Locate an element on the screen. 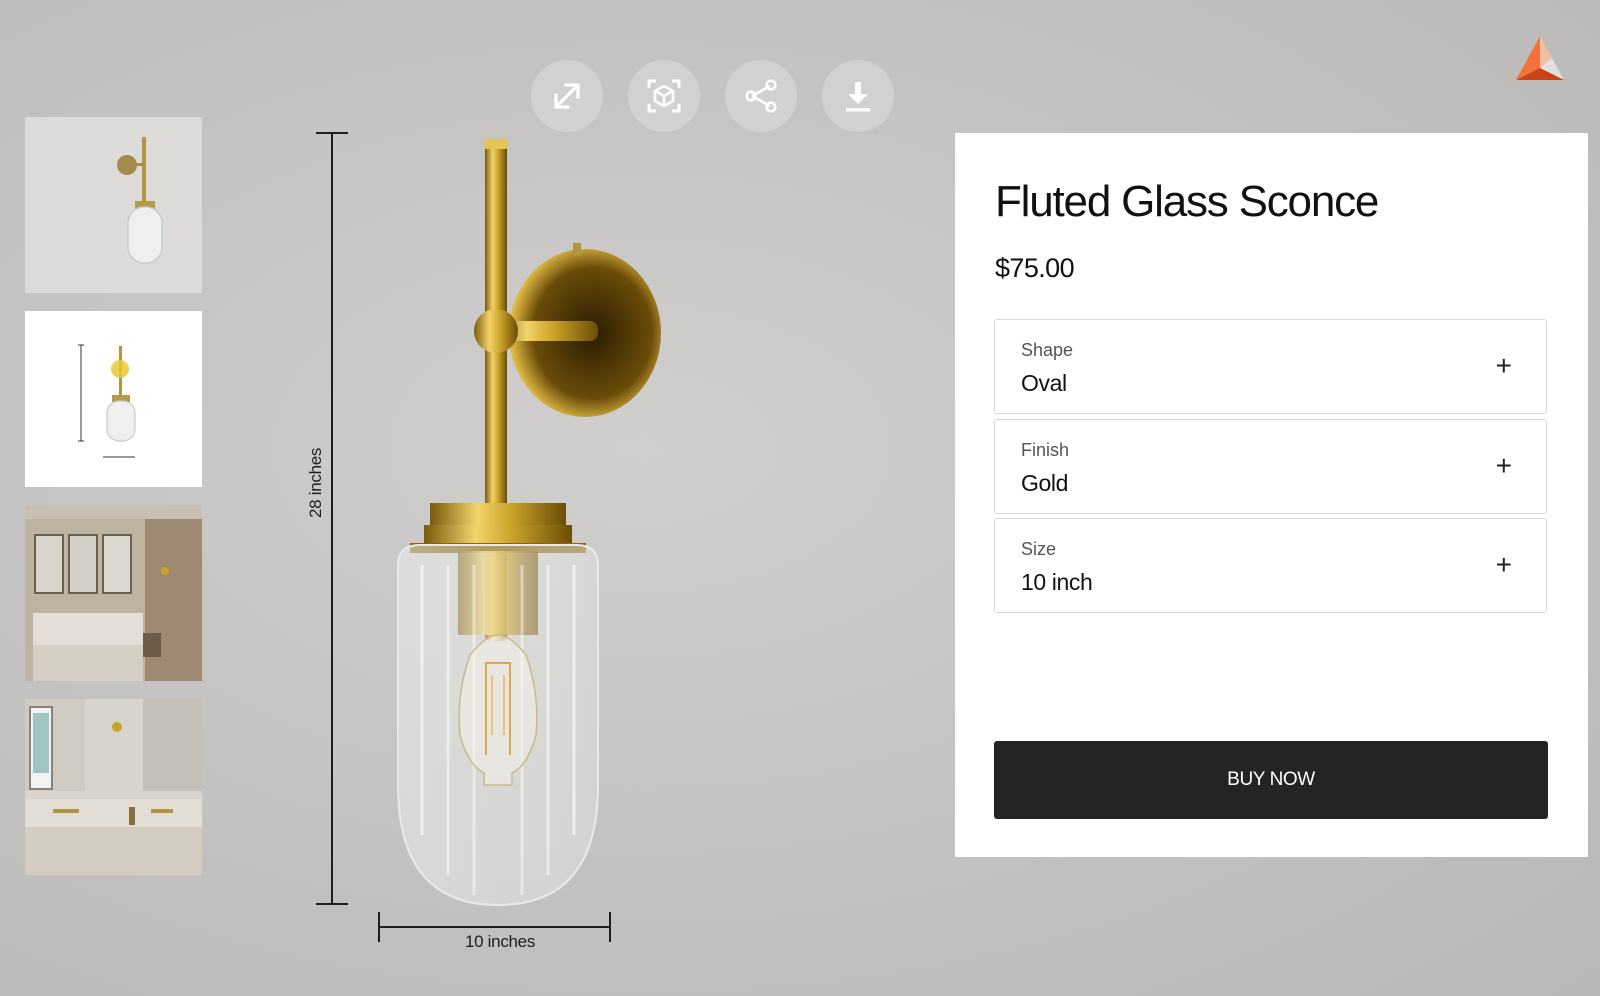 This screenshot has height=996, width=1600. width-dimension-line is located at coordinates (494, 927).